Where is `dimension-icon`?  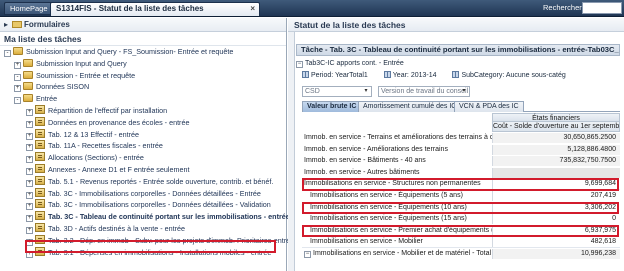
dimension-icon is located at coordinates (387, 74).